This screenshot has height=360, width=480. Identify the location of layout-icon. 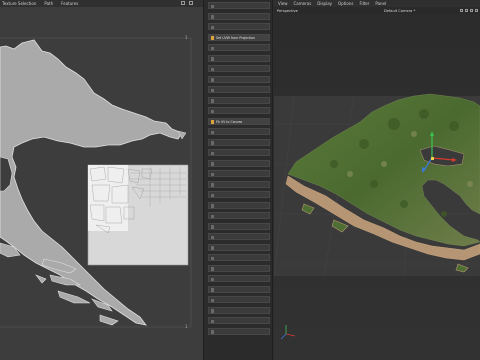
(183, 3).